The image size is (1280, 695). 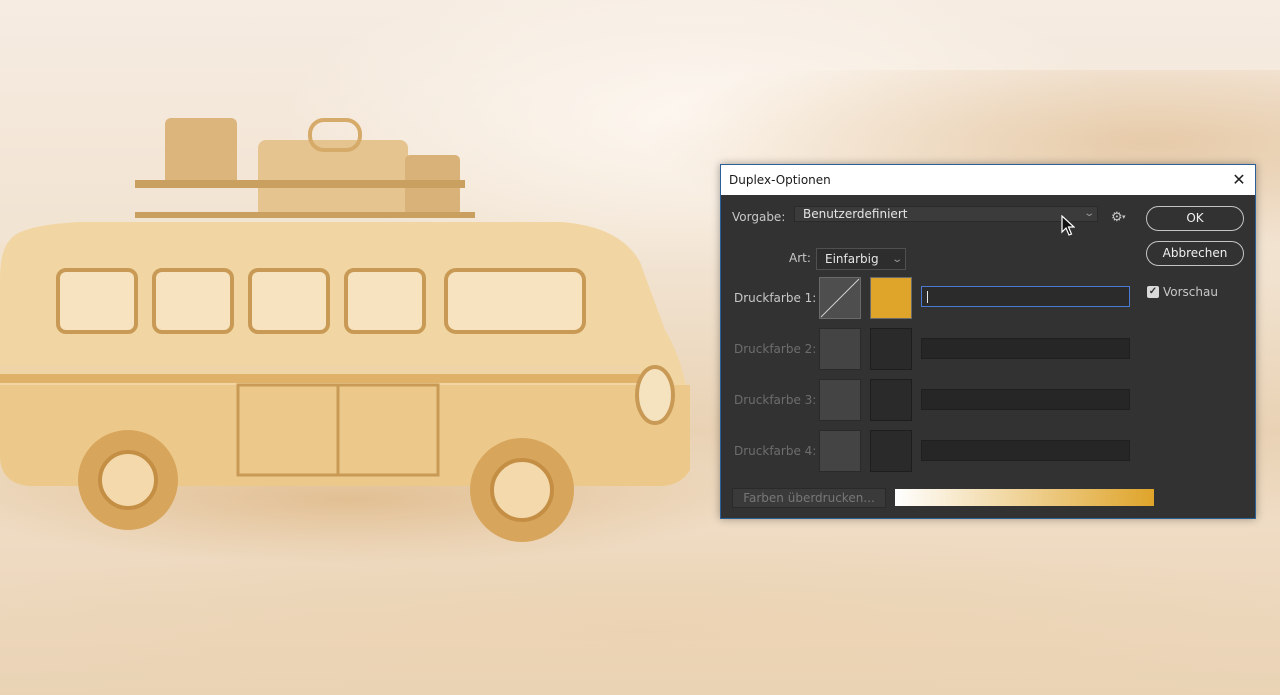 What do you see at coordinates (840, 400) in the screenshot?
I see `ink-3-curve-button` at bounding box center [840, 400].